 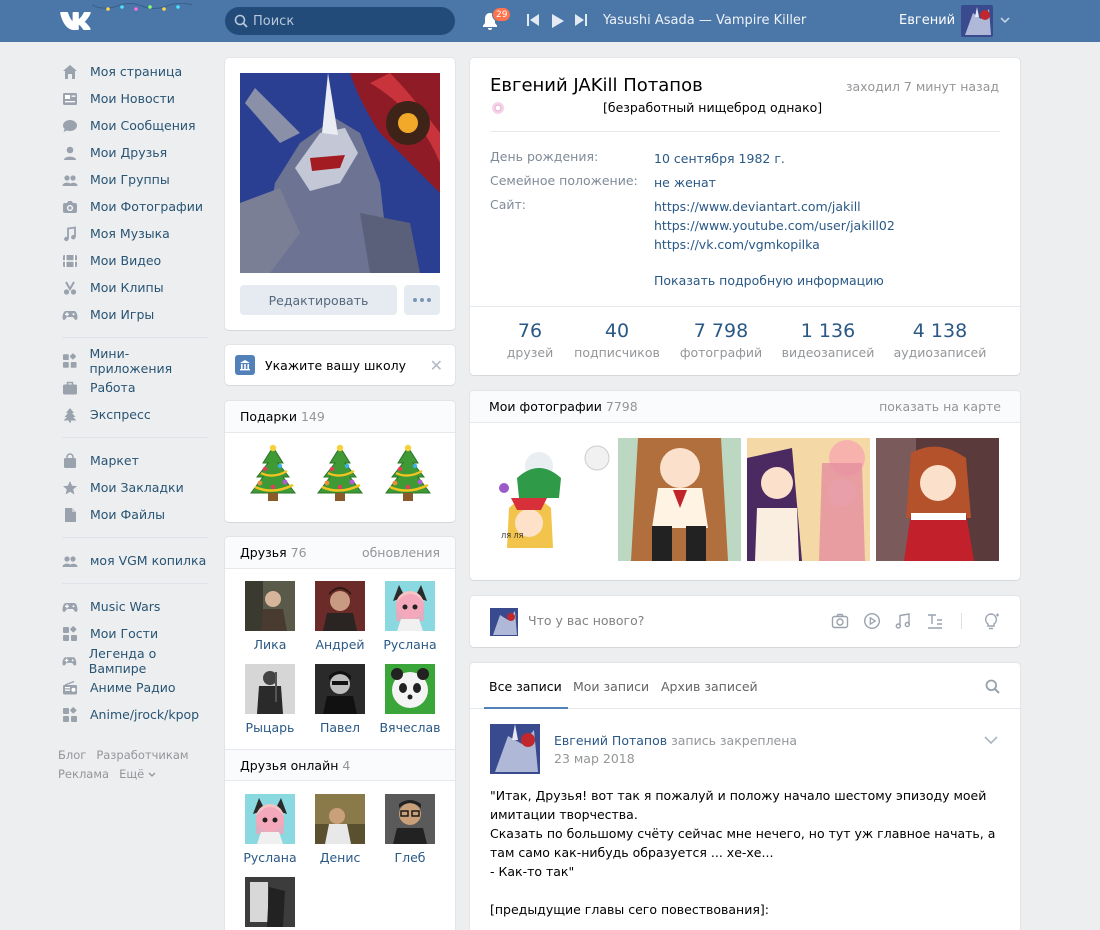 I want to click on post-date: 23 мар 2018, so click(x=594, y=758).